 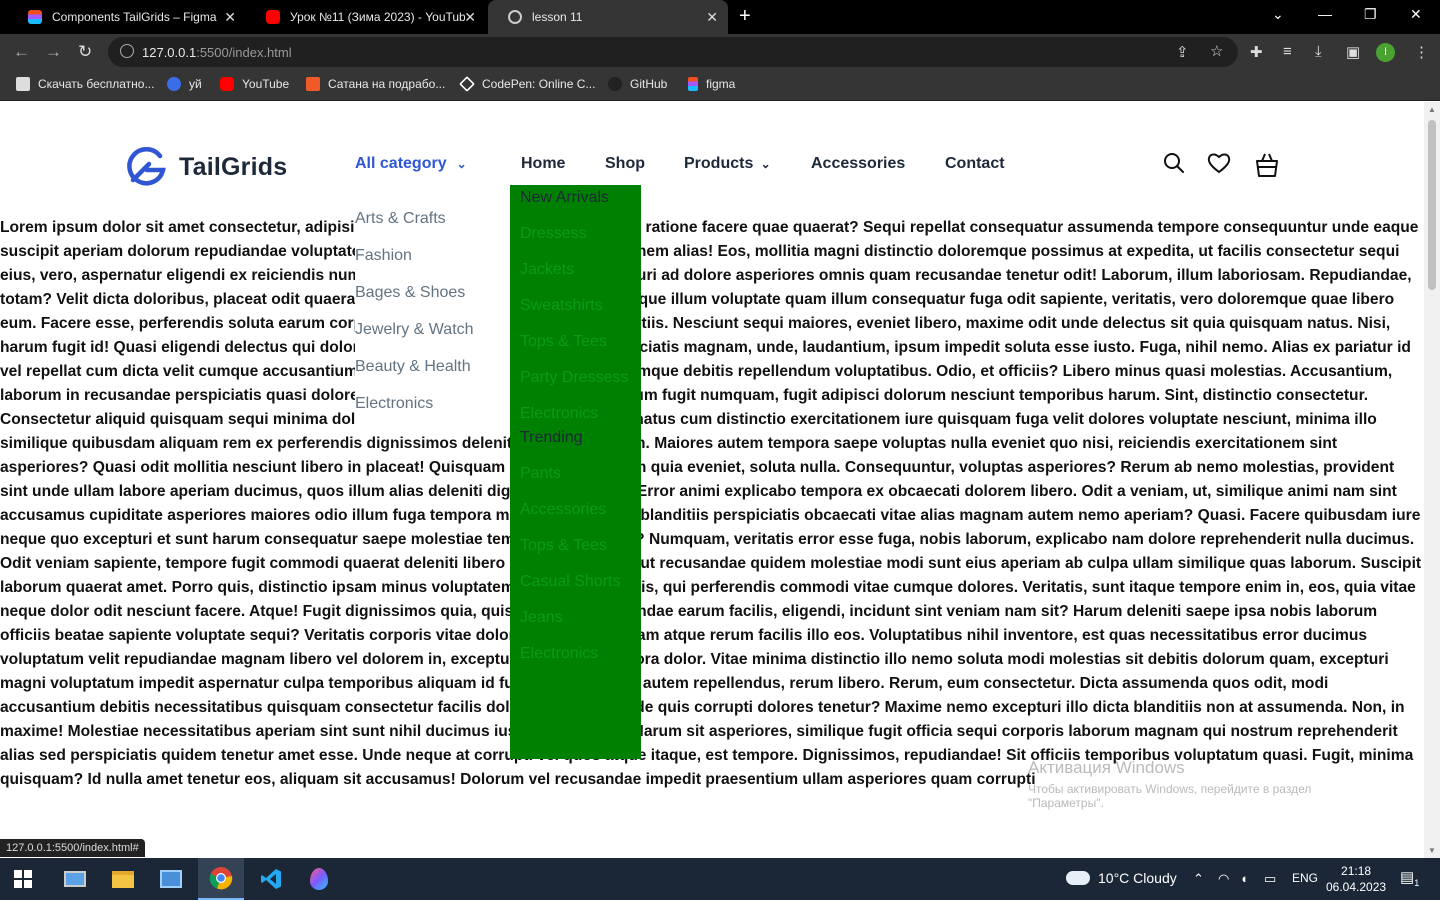 I want to click on weather-widget: 10°C Cloudy, so click(x=1121, y=878).